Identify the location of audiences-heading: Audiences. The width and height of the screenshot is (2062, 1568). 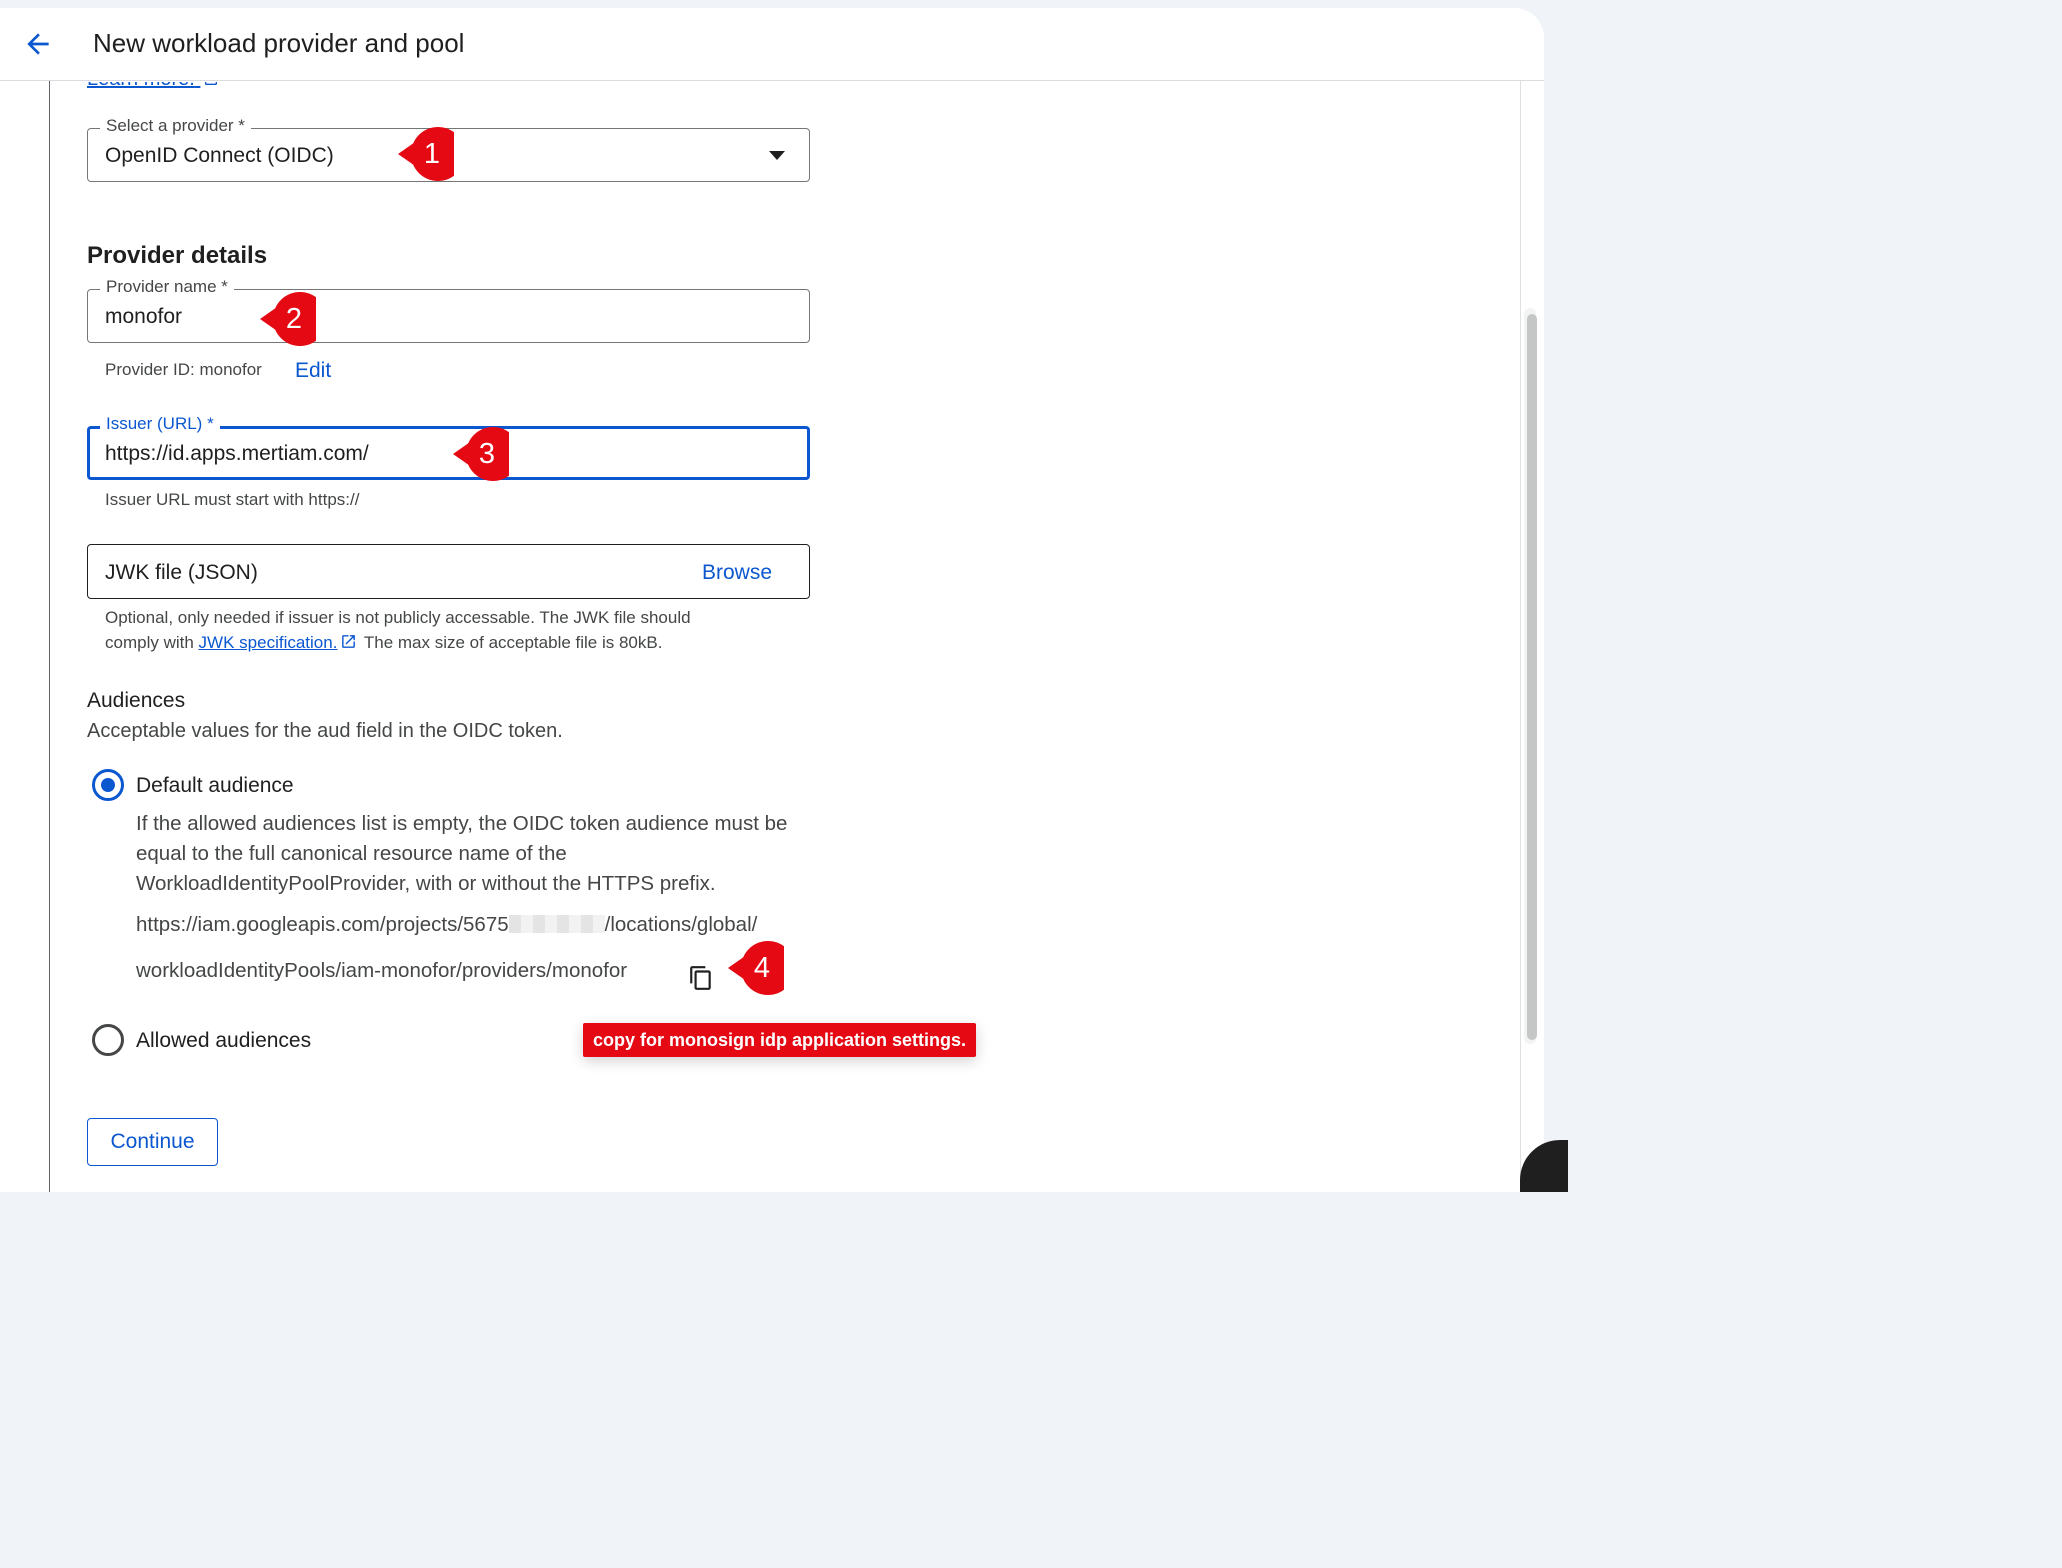
(136, 700).